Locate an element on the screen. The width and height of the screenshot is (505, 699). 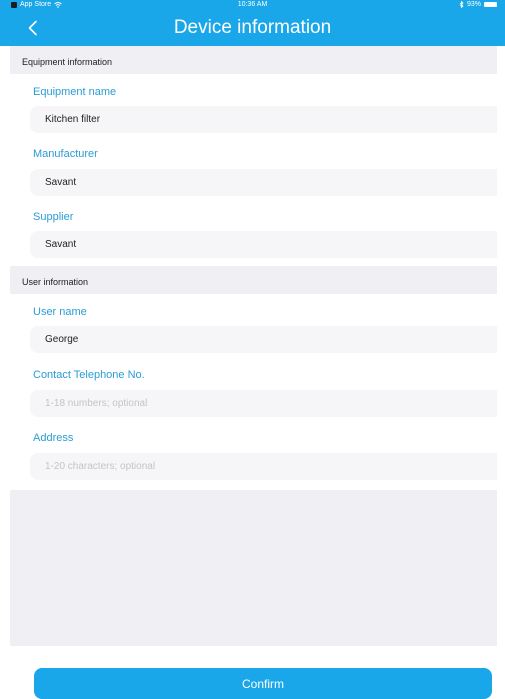
bluetooth-icon is located at coordinates (461, 4).